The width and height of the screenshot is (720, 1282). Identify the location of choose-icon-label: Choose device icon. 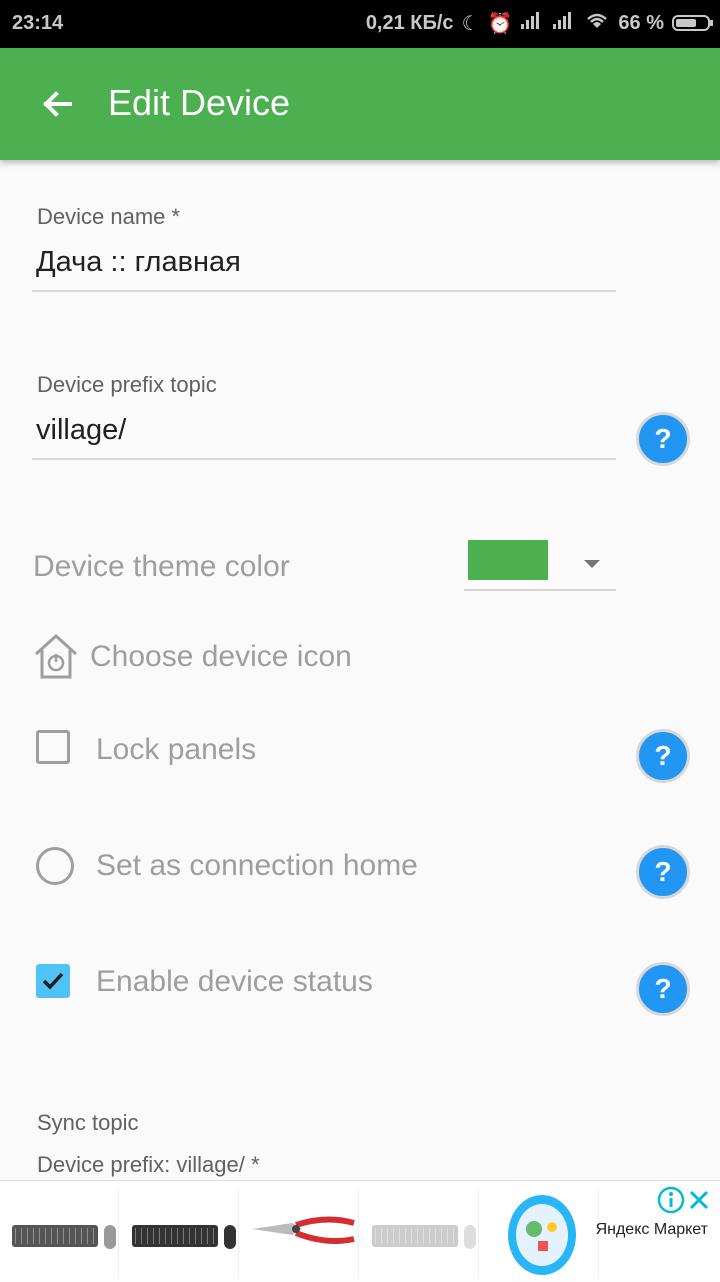
(221, 657).